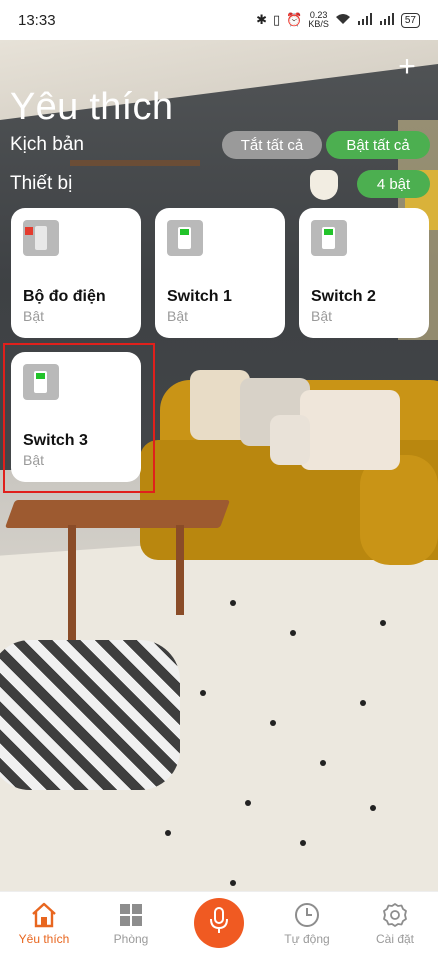  What do you see at coordinates (41, 183) in the screenshot?
I see `devices-label: Thiết bị` at bounding box center [41, 183].